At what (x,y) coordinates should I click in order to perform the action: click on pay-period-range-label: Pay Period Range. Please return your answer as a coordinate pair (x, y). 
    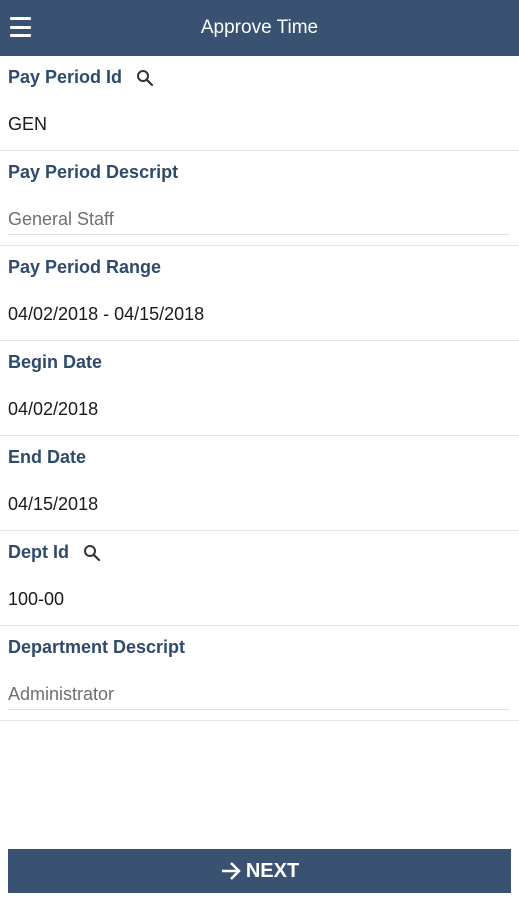
    Looking at the image, I should click on (85, 267).